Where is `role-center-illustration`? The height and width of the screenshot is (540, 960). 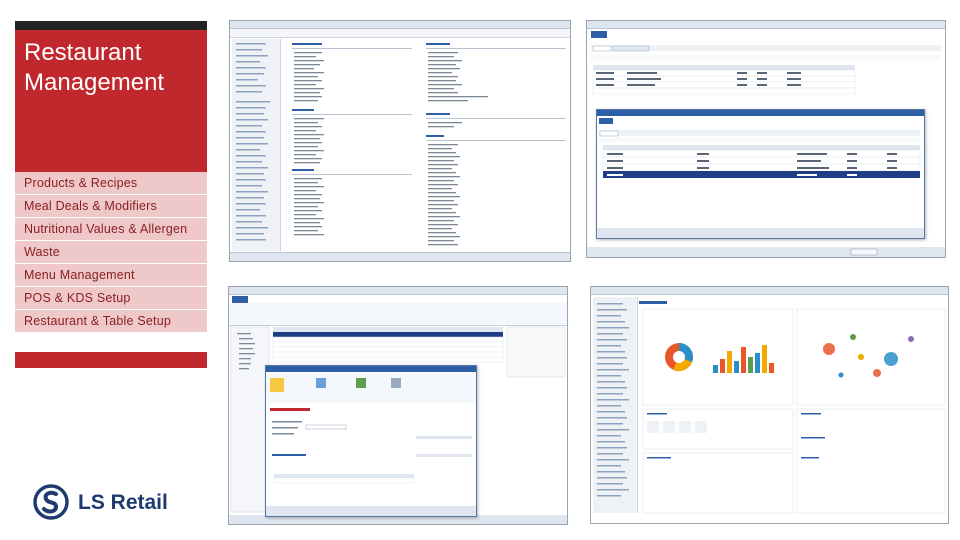
role-center-illustration is located at coordinates (771, 407).